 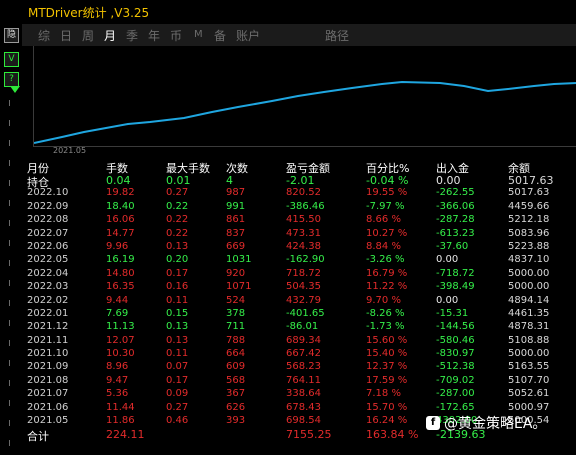 What do you see at coordinates (385, 327) in the screenshot?
I see `table-cell: -1.73 %` at bounding box center [385, 327].